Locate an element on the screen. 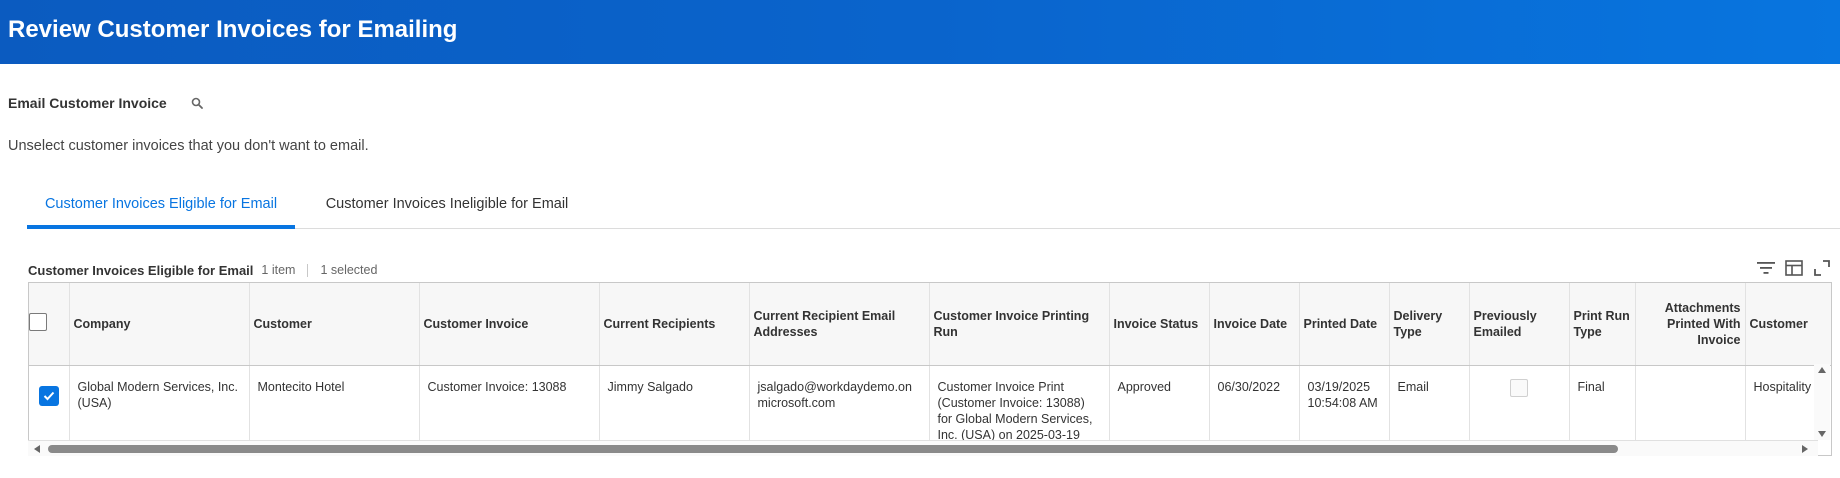 The image size is (1840, 478). cell-attachments is located at coordinates (1690, 404).